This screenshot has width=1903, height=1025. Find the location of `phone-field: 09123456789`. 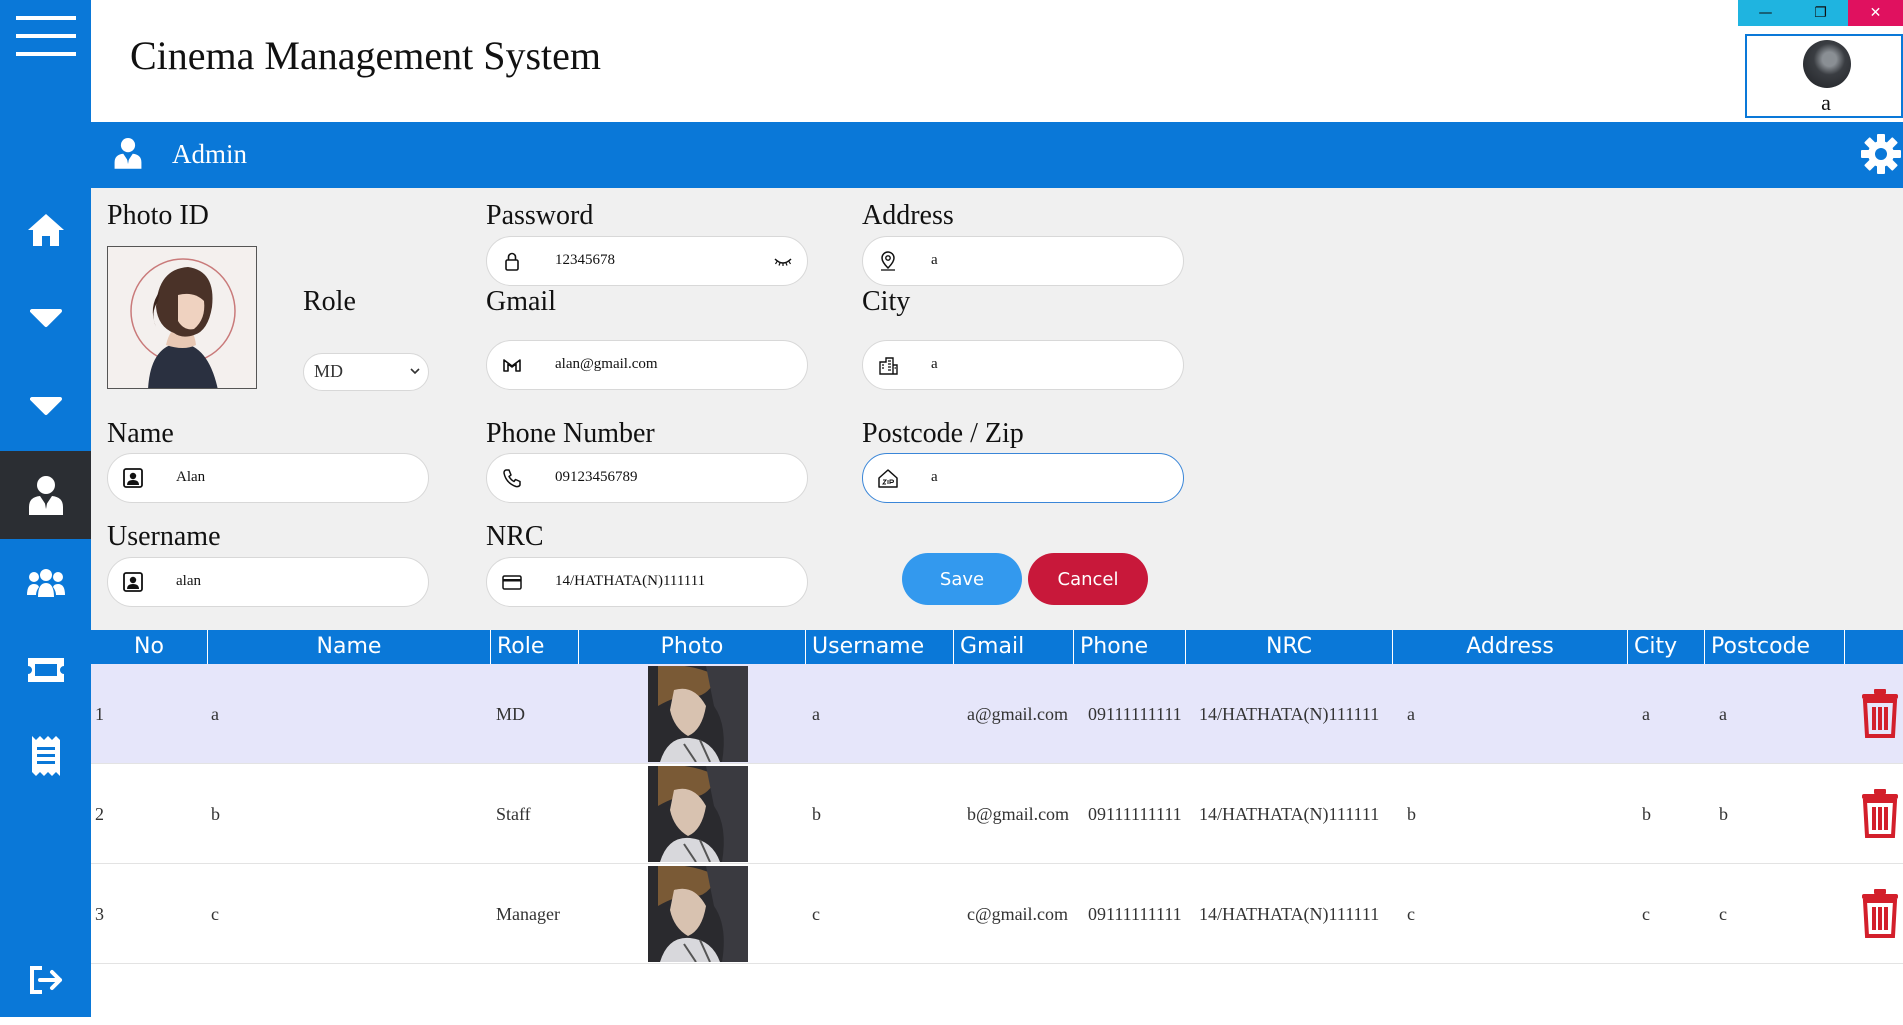

phone-field: 09123456789 is located at coordinates (647, 478).